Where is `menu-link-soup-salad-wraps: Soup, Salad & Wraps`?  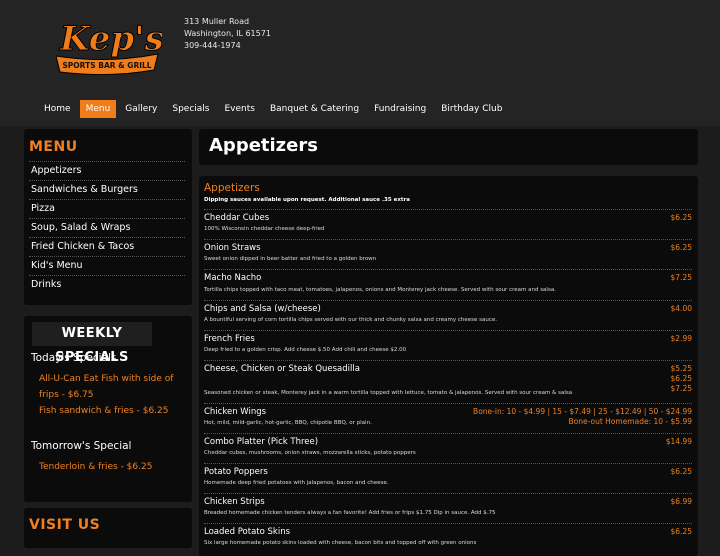 menu-link-soup-salad-wraps: Soup, Salad & Wraps is located at coordinates (107, 227).